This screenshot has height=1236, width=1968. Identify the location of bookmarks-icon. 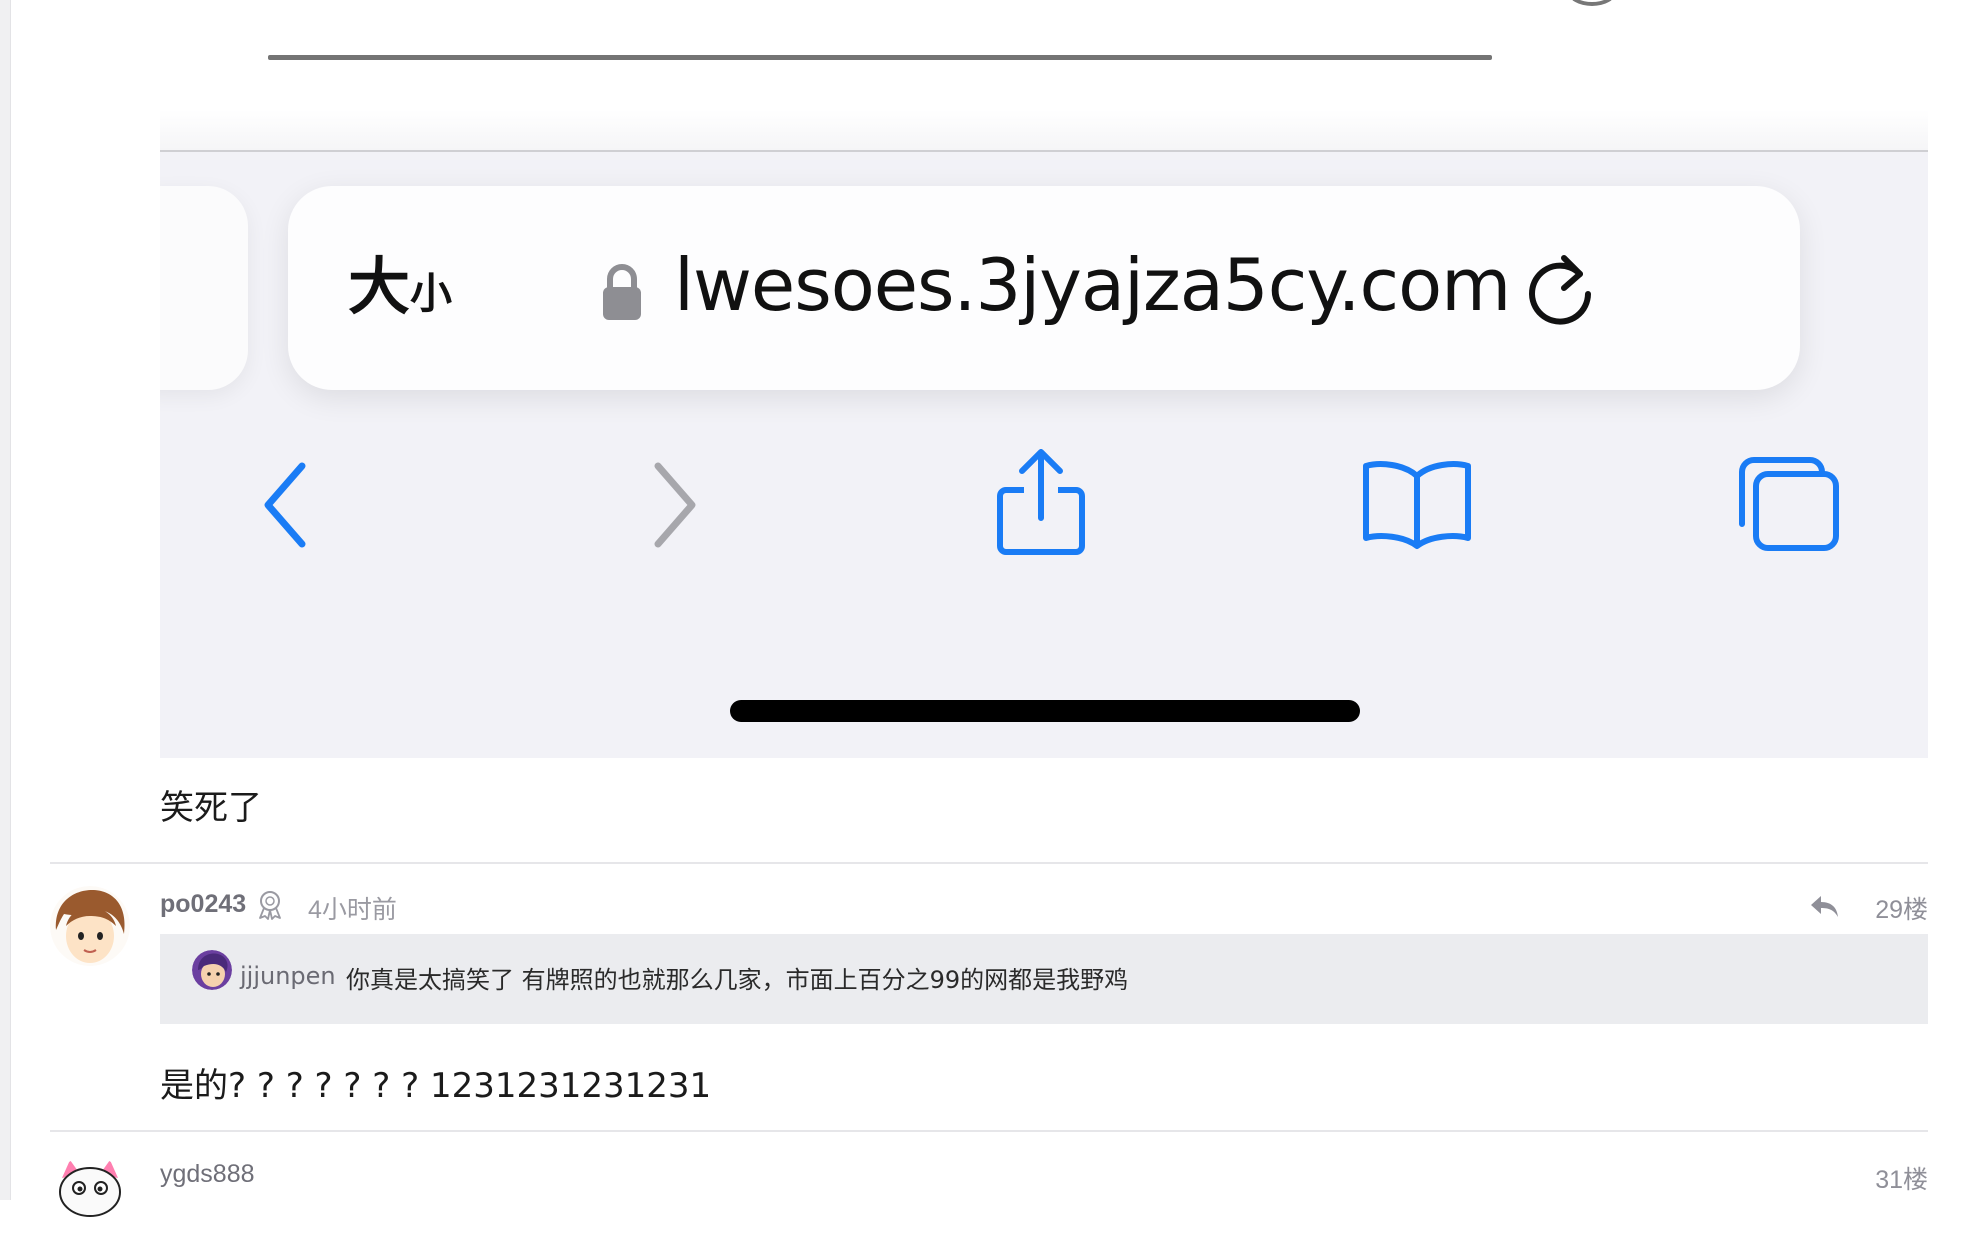
(1417, 505).